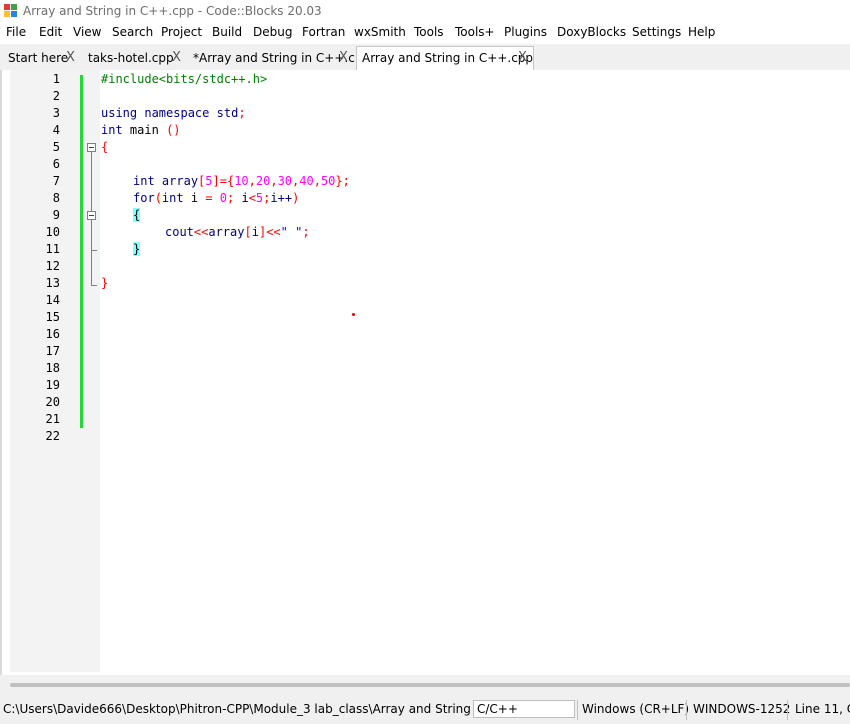 The width and height of the screenshot is (850, 724). What do you see at coordinates (56, 215) in the screenshot?
I see `line-number: 9` at bounding box center [56, 215].